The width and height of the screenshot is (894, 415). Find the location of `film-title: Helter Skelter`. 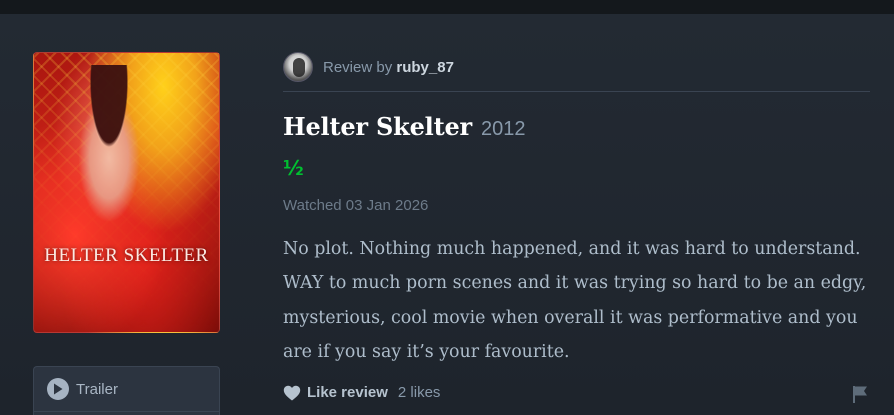

film-title: Helter Skelter is located at coordinates (377, 126).